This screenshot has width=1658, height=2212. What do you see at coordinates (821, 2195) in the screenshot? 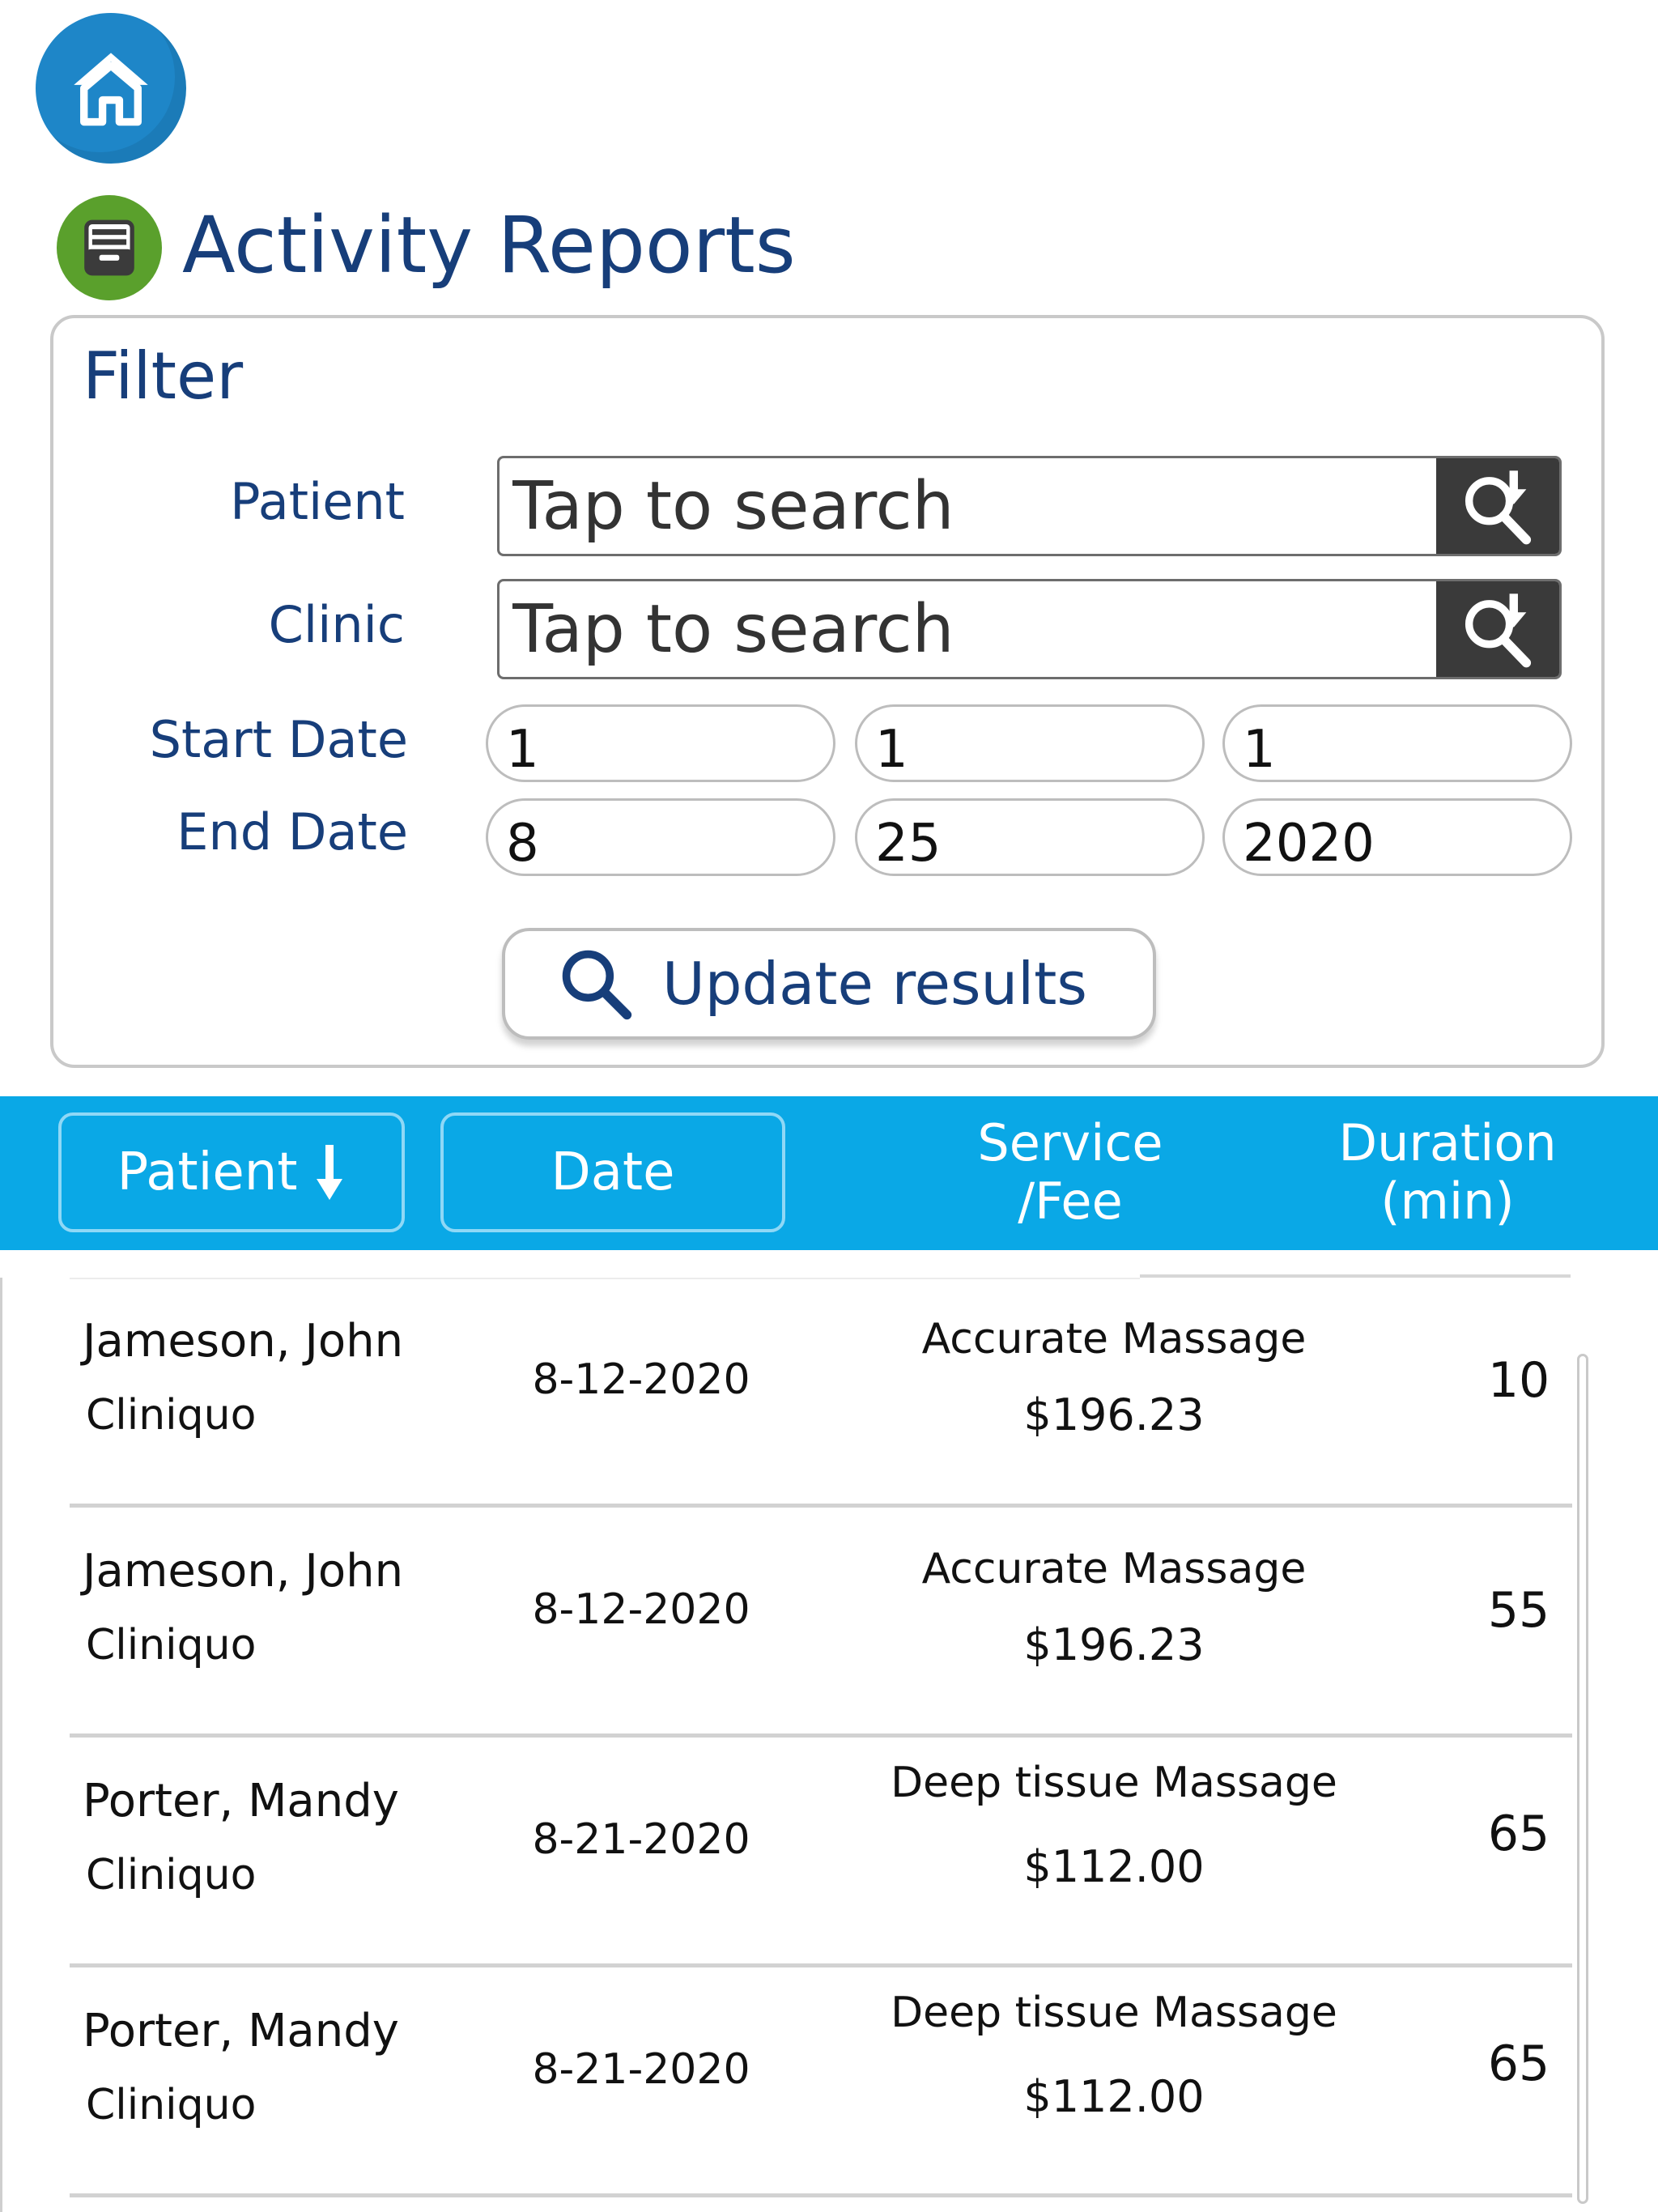
I see `row-divider` at bounding box center [821, 2195].